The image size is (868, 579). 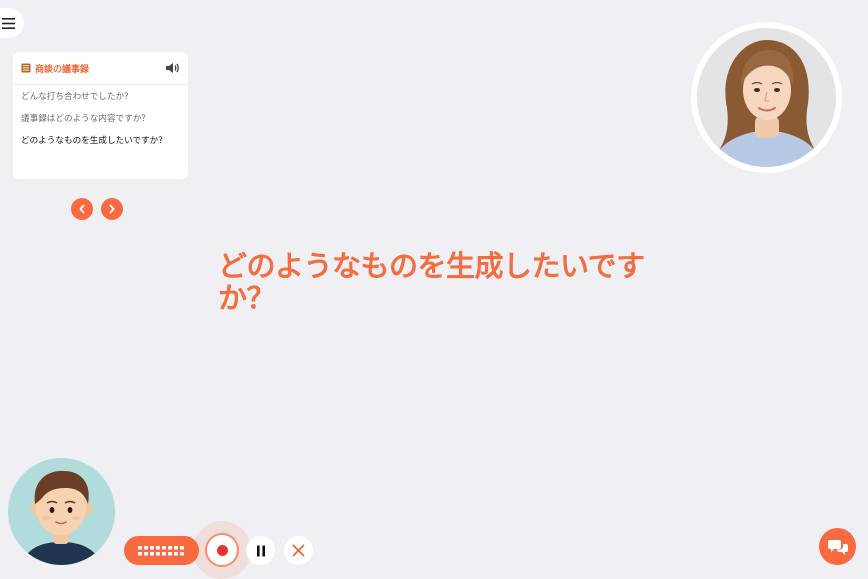 I want to click on chat-bubbles-icon, so click(x=837, y=547).